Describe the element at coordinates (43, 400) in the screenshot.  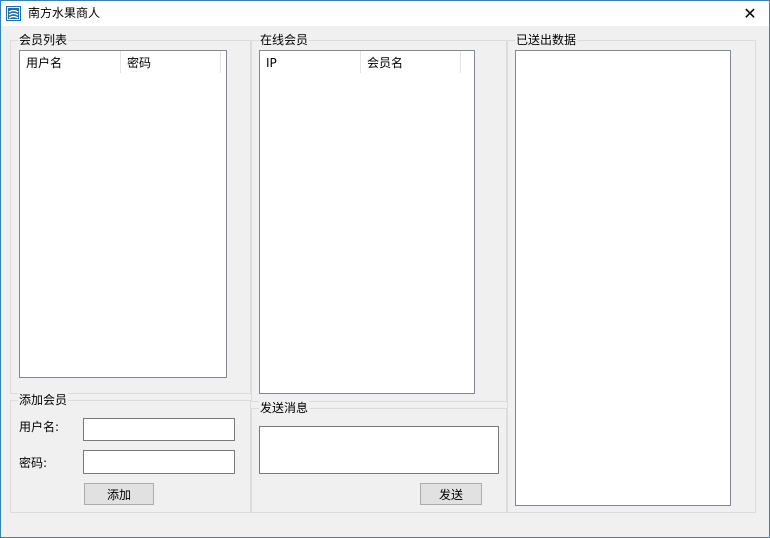
I see `add-member-caption: 添加会员` at that location.